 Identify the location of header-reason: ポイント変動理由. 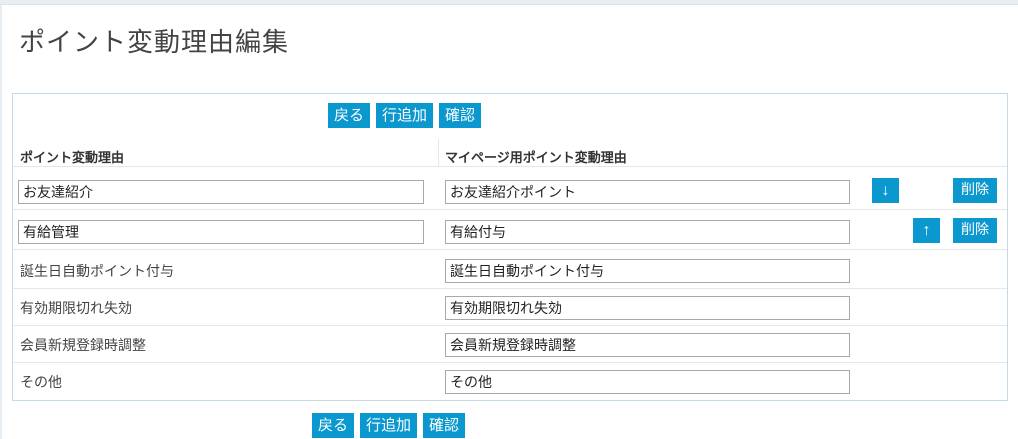
(72, 158).